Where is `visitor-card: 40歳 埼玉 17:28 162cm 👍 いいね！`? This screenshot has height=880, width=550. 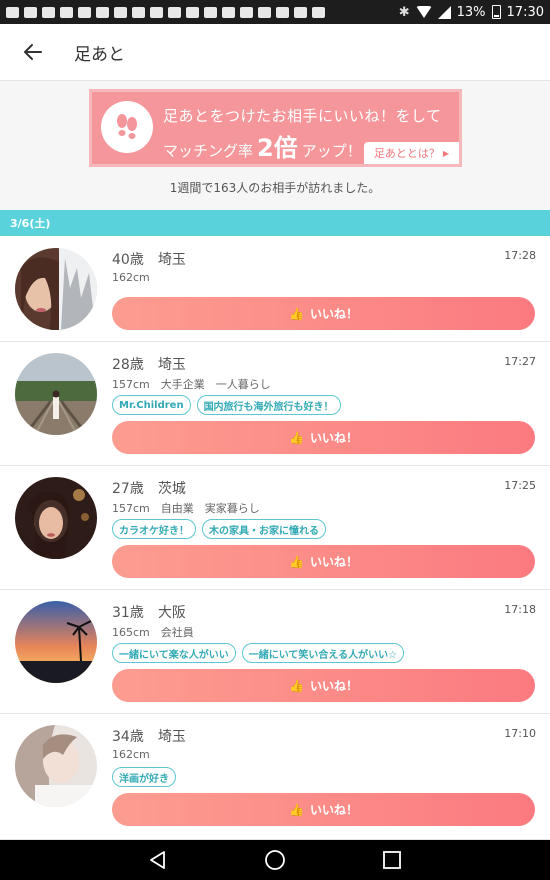
visitor-card: 40歳 埼玉 17:28 162cm 👍 いいね！ is located at coordinates (275, 289).